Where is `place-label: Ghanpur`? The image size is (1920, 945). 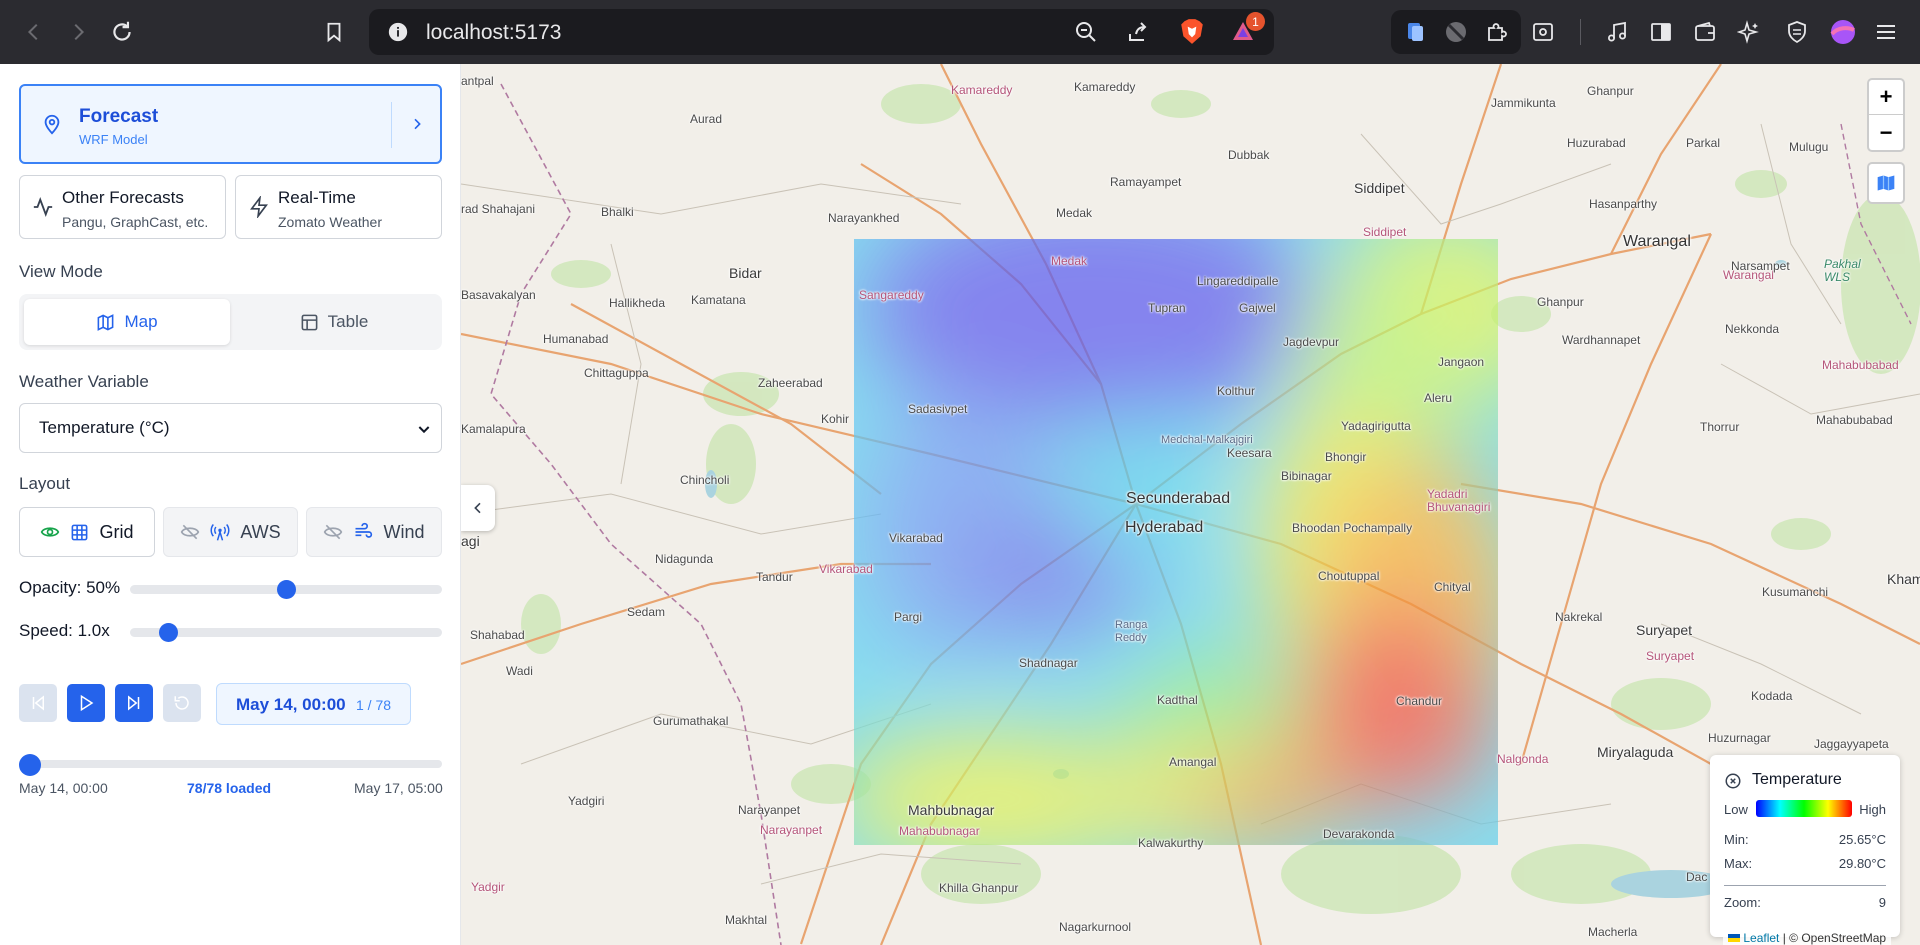 place-label: Ghanpur is located at coordinates (1560, 302).